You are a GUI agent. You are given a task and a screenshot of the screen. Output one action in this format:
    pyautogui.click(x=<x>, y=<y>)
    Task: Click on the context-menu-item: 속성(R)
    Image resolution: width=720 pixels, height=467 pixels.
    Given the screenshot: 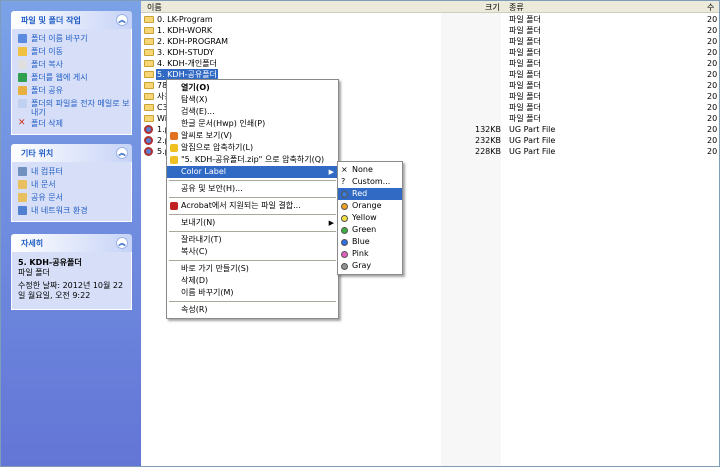 What is the action you would take?
    pyautogui.click(x=252, y=310)
    